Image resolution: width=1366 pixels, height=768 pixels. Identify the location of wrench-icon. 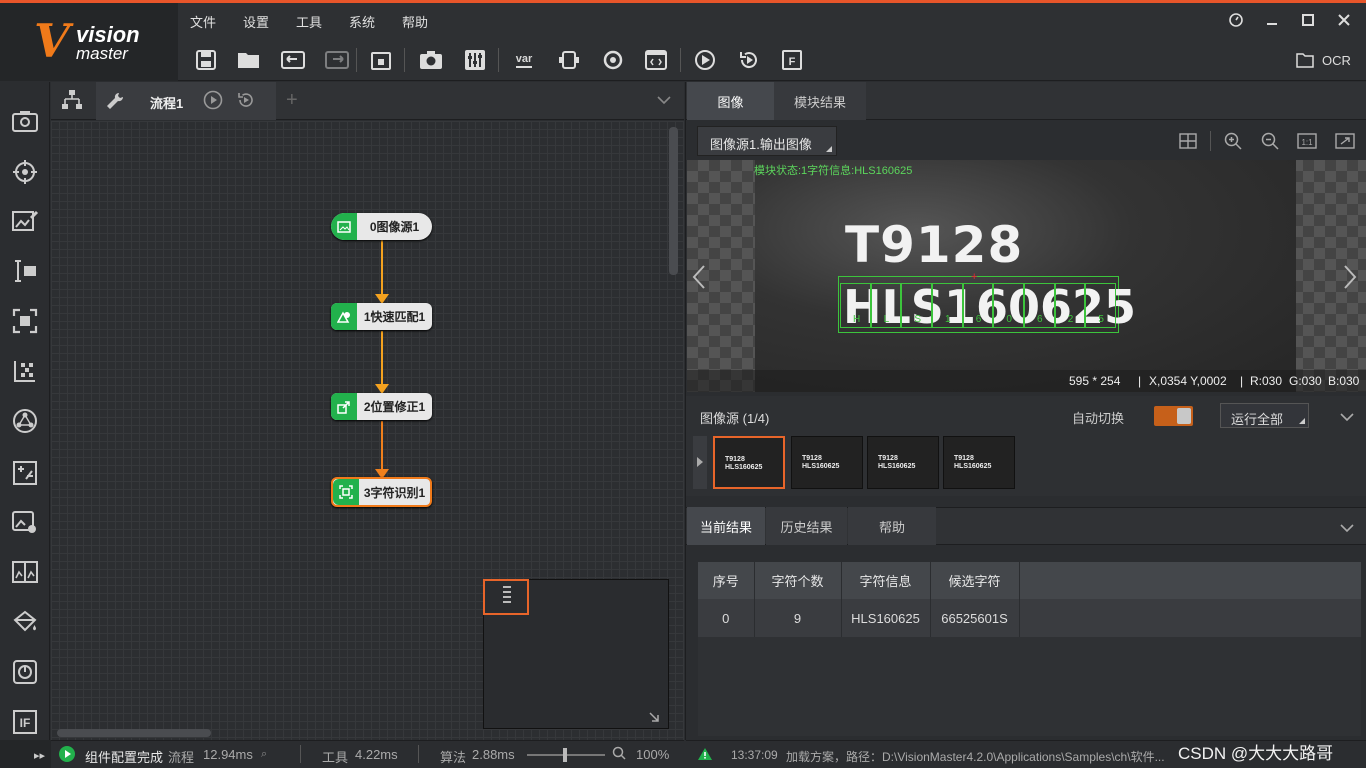
(115, 102).